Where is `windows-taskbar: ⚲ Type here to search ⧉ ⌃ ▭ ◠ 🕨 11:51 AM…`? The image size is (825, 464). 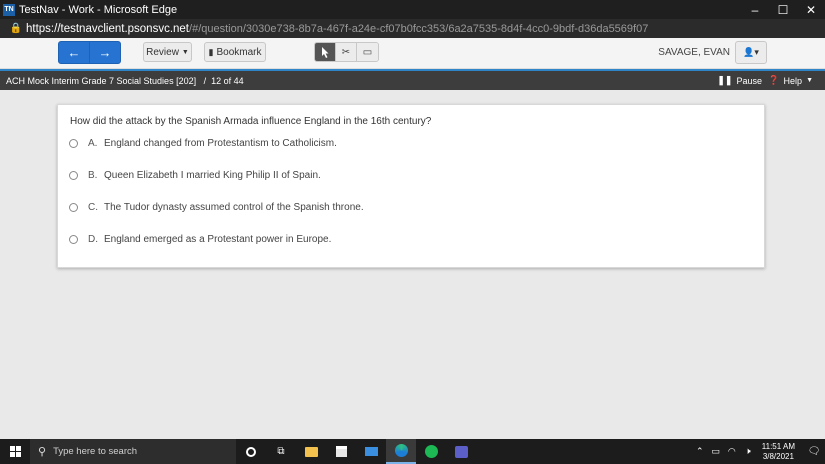 windows-taskbar: ⚲ Type here to search ⧉ ⌃ ▭ ◠ 🕨 11:51 AM… is located at coordinates (412, 451).